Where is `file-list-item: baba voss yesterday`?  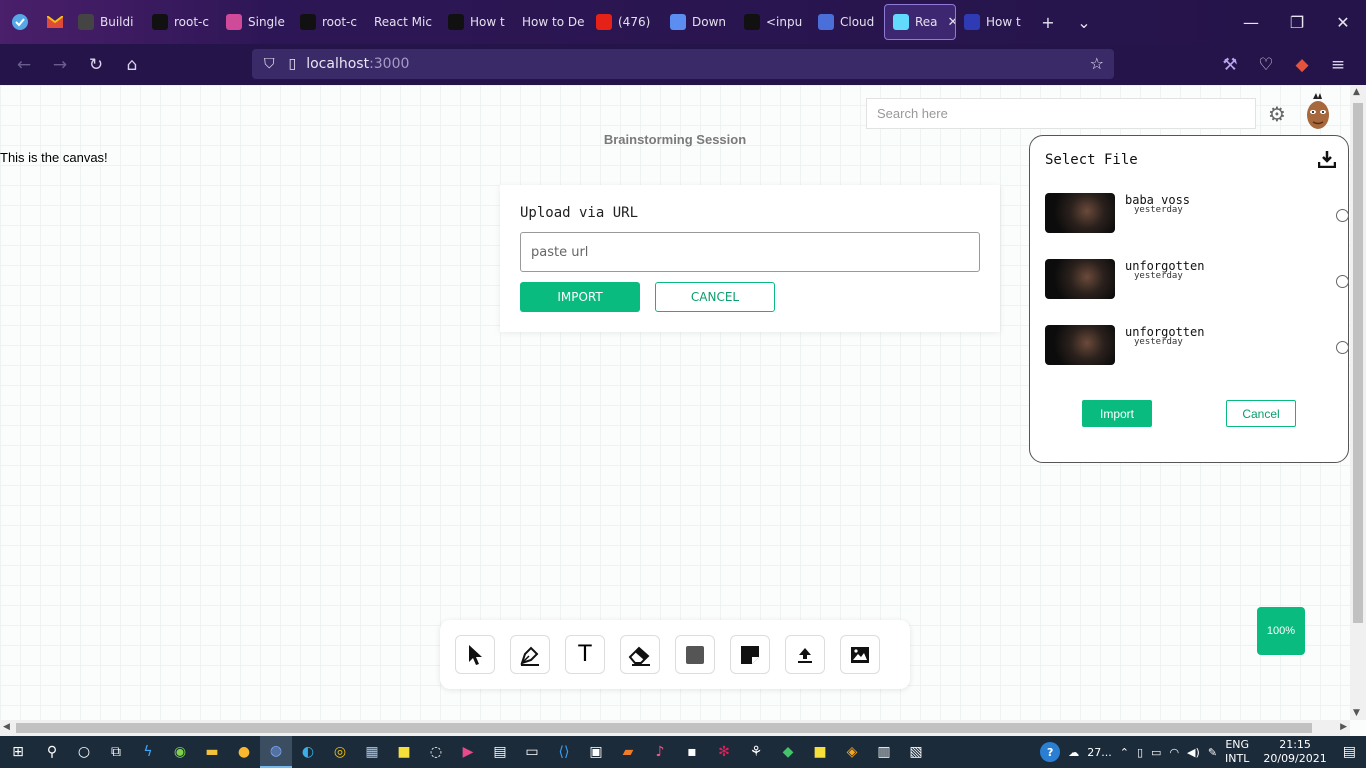
file-list-item: baba voss yesterday is located at coordinates (1197, 214).